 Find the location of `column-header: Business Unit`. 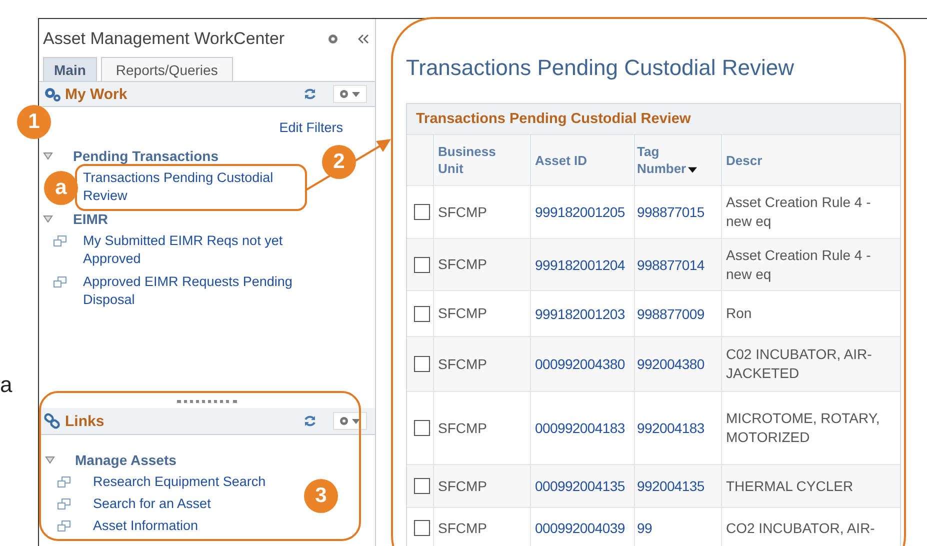

column-header: Business Unit is located at coordinates (474, 160).